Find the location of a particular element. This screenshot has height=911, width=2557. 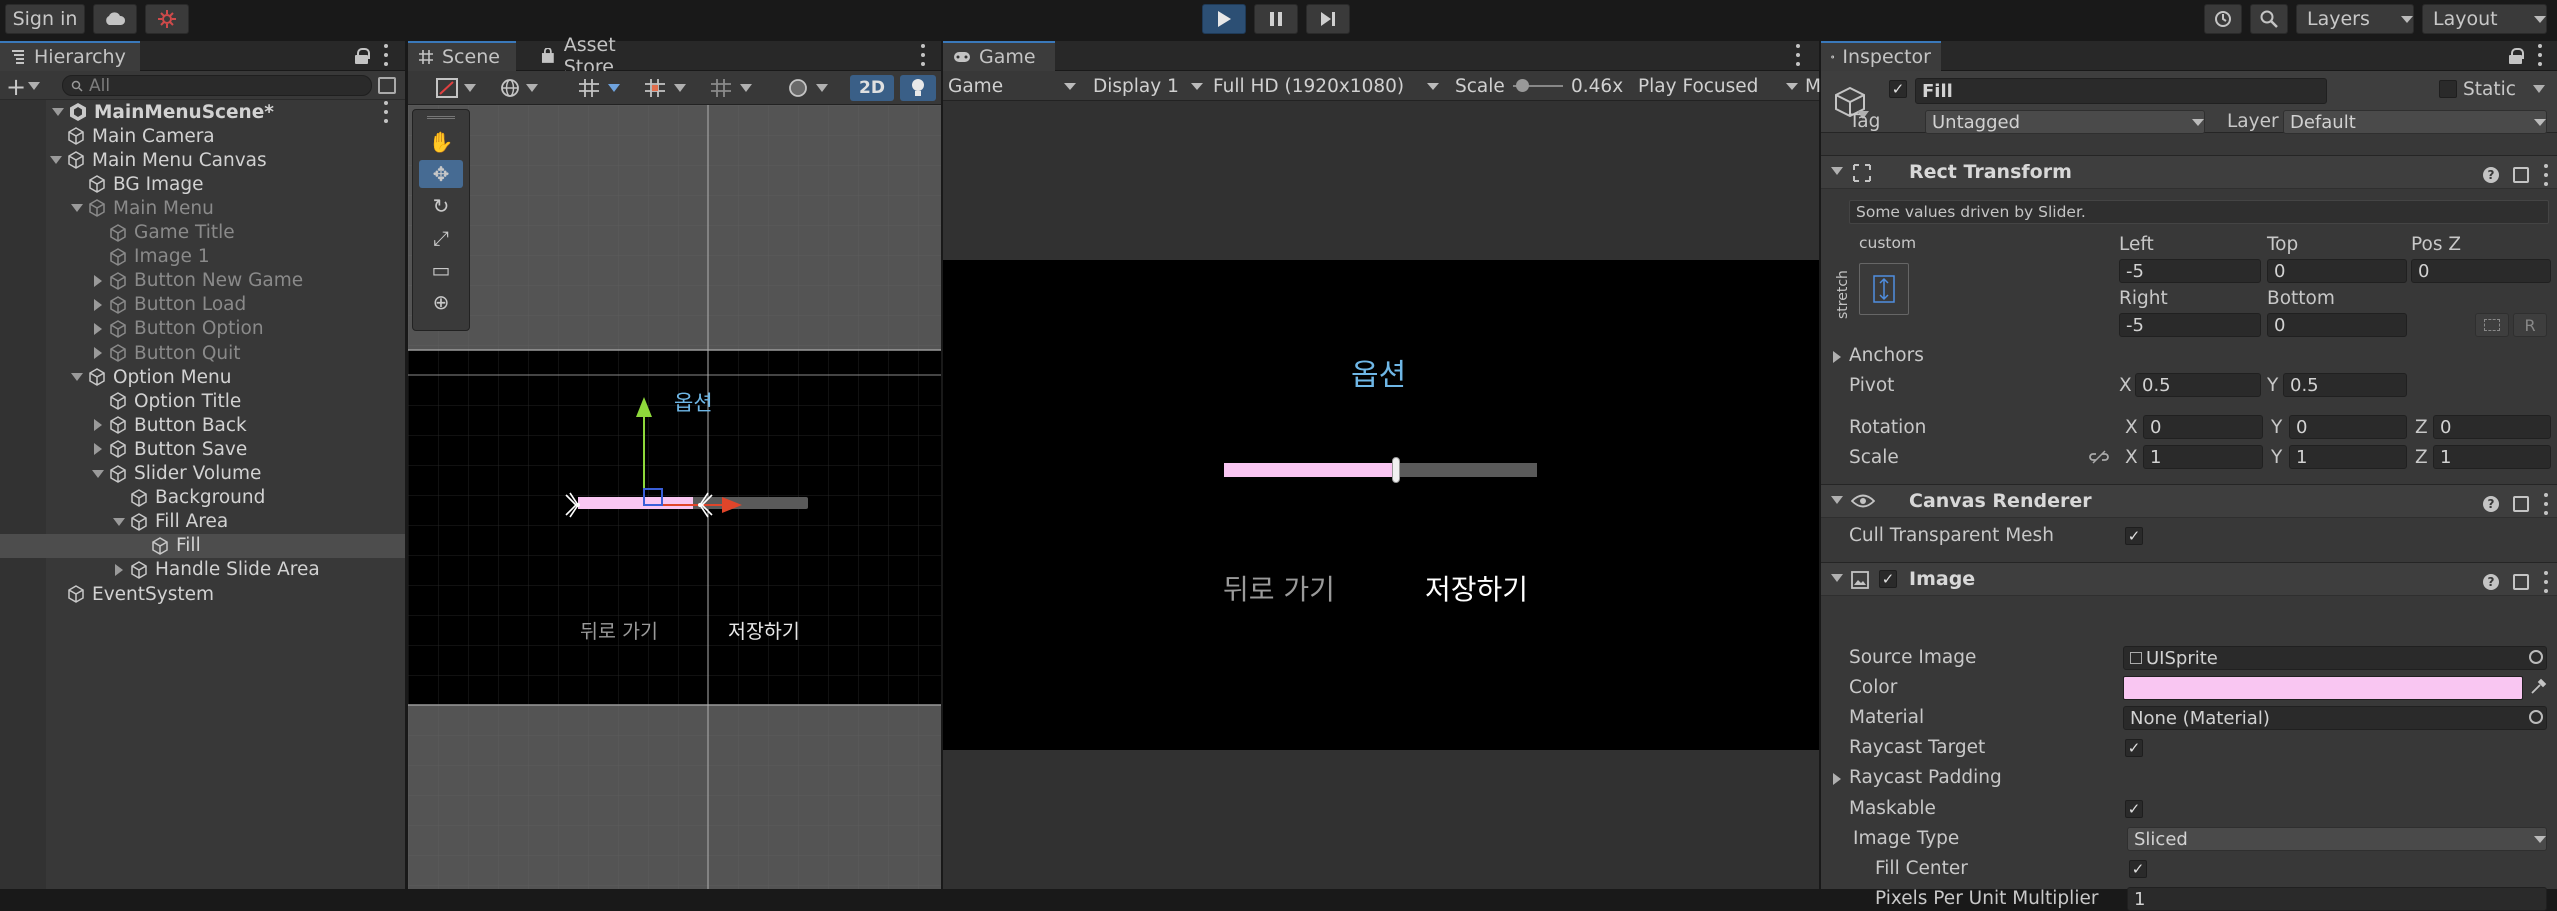

resolution-dropdown: Full HD (1920x1080) is located at coordinates (1326, 86).